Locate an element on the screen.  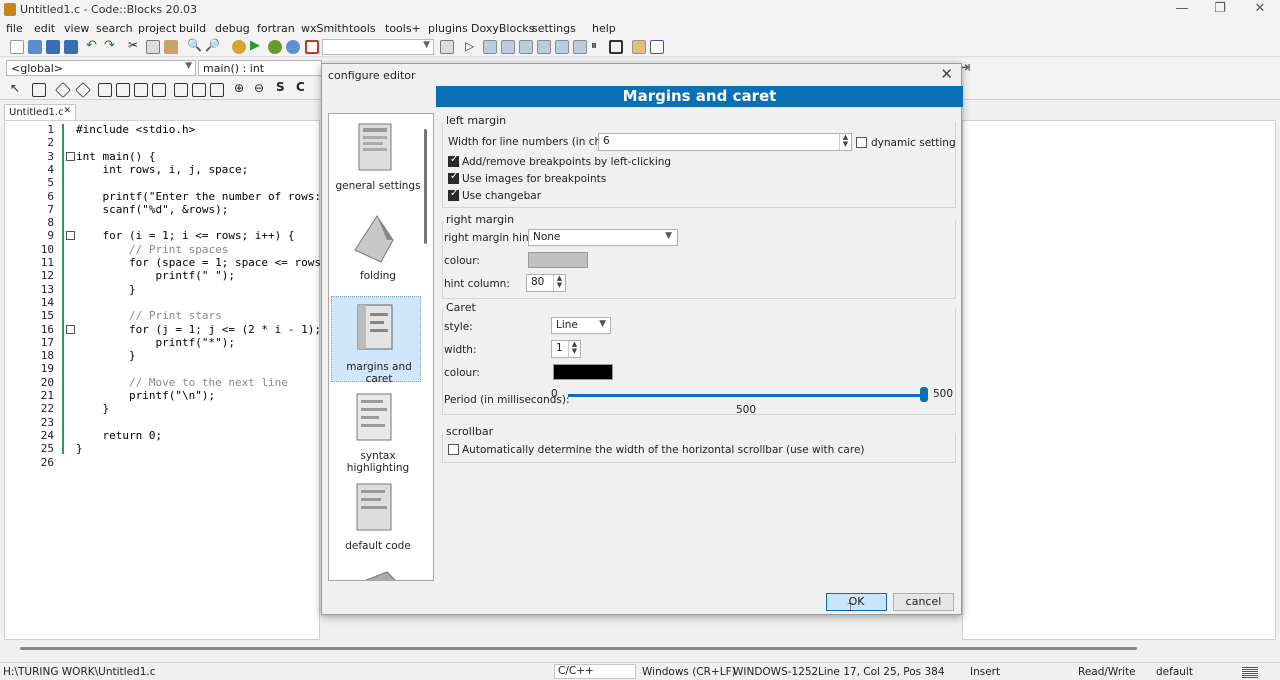
debug-continue-icon: ▷ is located at coordinates (472, 46).